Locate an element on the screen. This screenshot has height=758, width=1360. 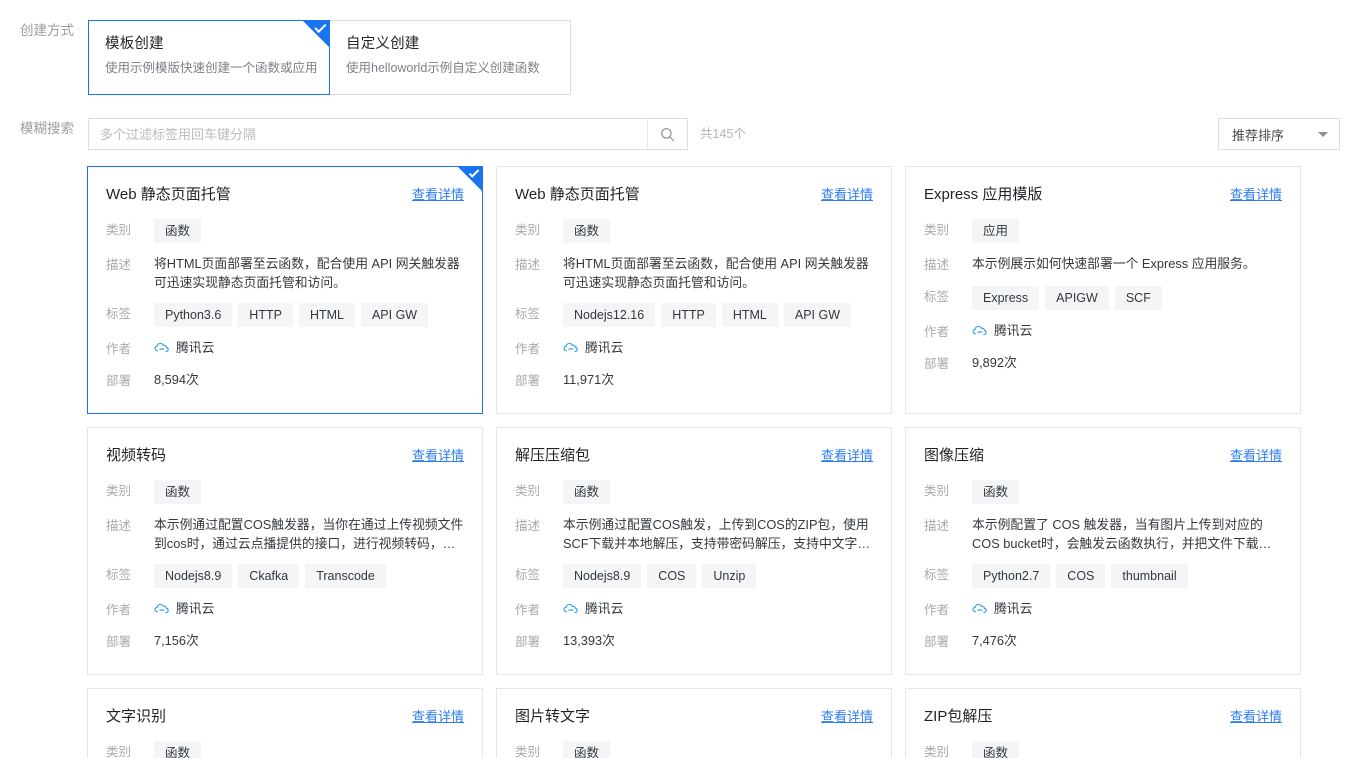
tag-chip: Python3.6 is located at coordinates (193, 315).